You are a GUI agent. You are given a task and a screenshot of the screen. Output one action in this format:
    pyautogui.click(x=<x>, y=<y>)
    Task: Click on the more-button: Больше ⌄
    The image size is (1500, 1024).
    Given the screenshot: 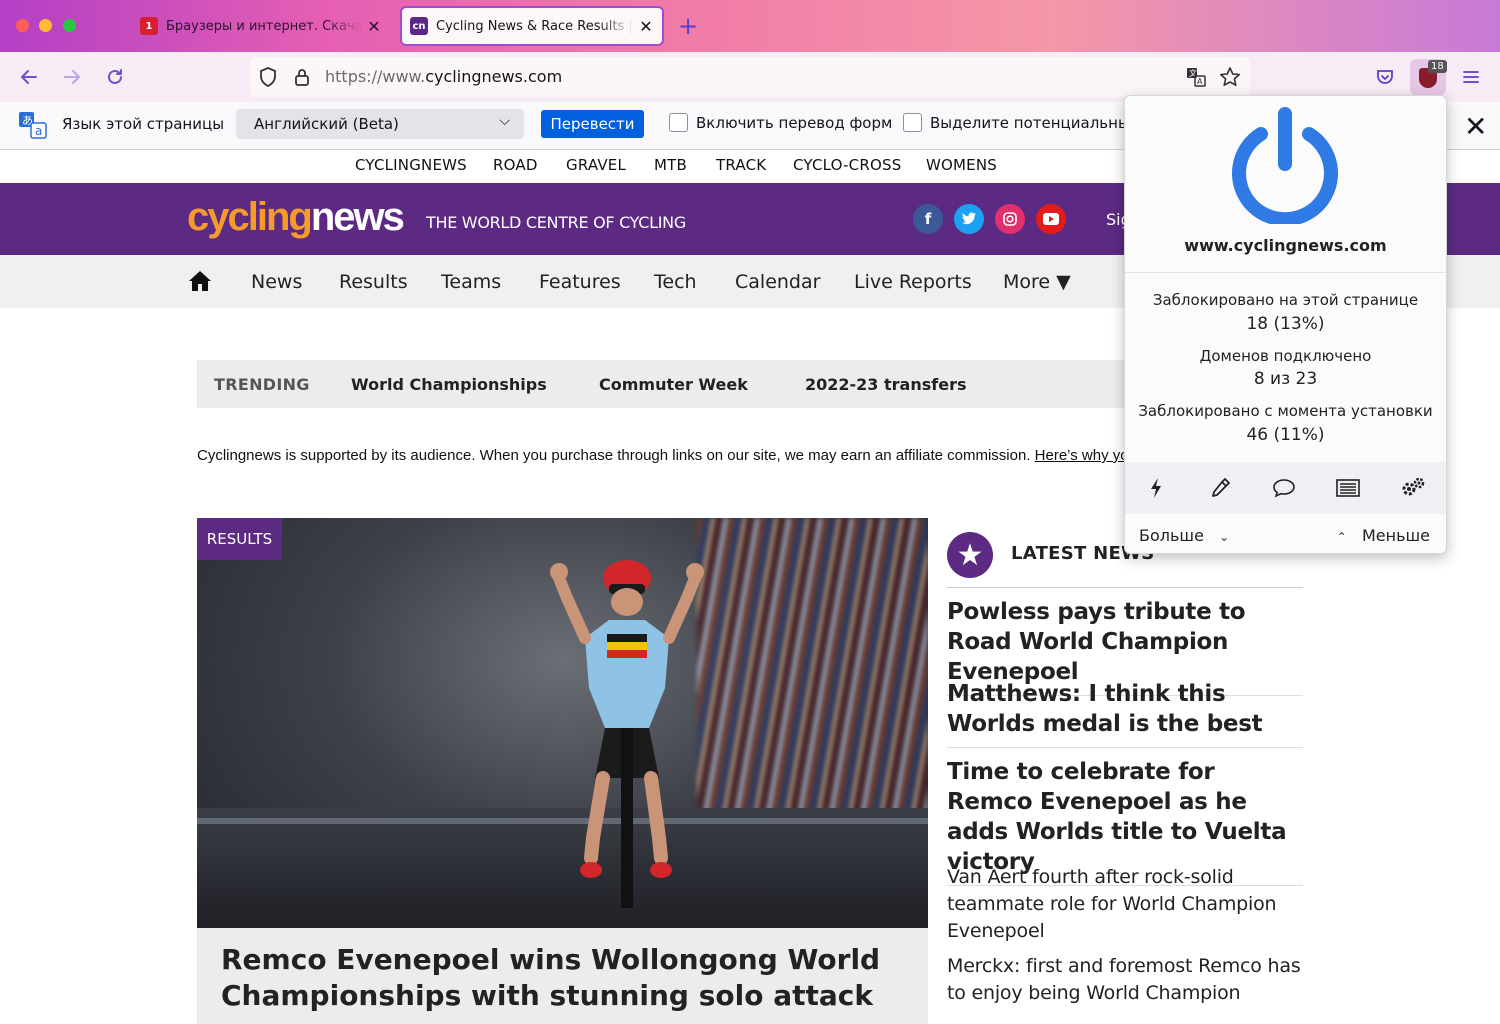 What is the action you would take?
    pyautogui.click(x=1184, y=535)
    